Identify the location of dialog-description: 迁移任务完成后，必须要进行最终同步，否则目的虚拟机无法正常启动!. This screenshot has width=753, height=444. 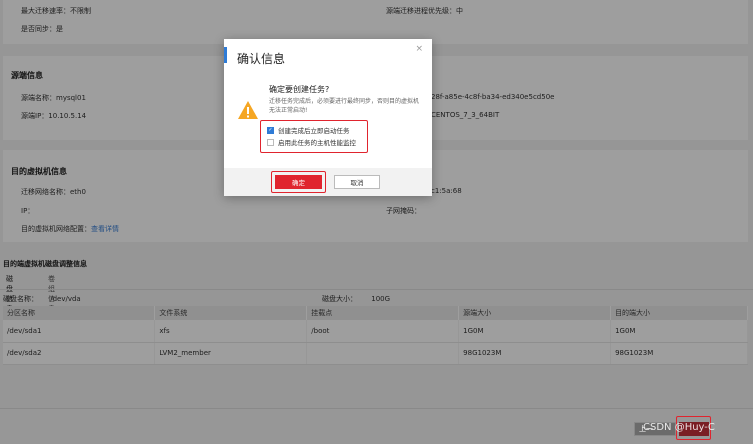
(344, 106).